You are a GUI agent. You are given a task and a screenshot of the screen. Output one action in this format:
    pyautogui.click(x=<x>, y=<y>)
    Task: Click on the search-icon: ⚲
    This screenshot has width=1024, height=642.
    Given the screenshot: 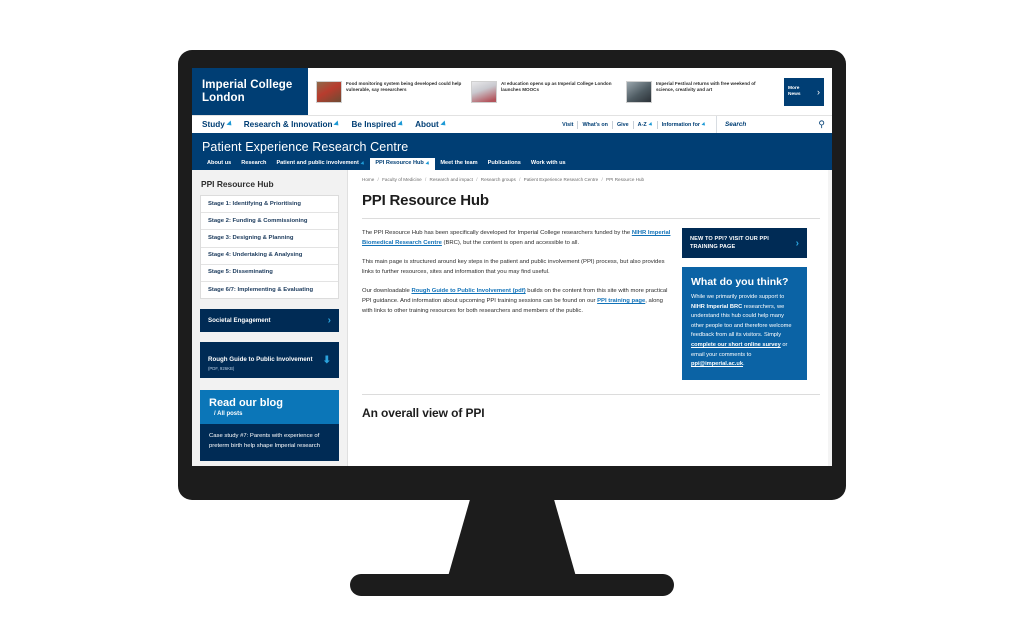 What is the action you would take?
    pyautogui.click(x=821, y=124)
    